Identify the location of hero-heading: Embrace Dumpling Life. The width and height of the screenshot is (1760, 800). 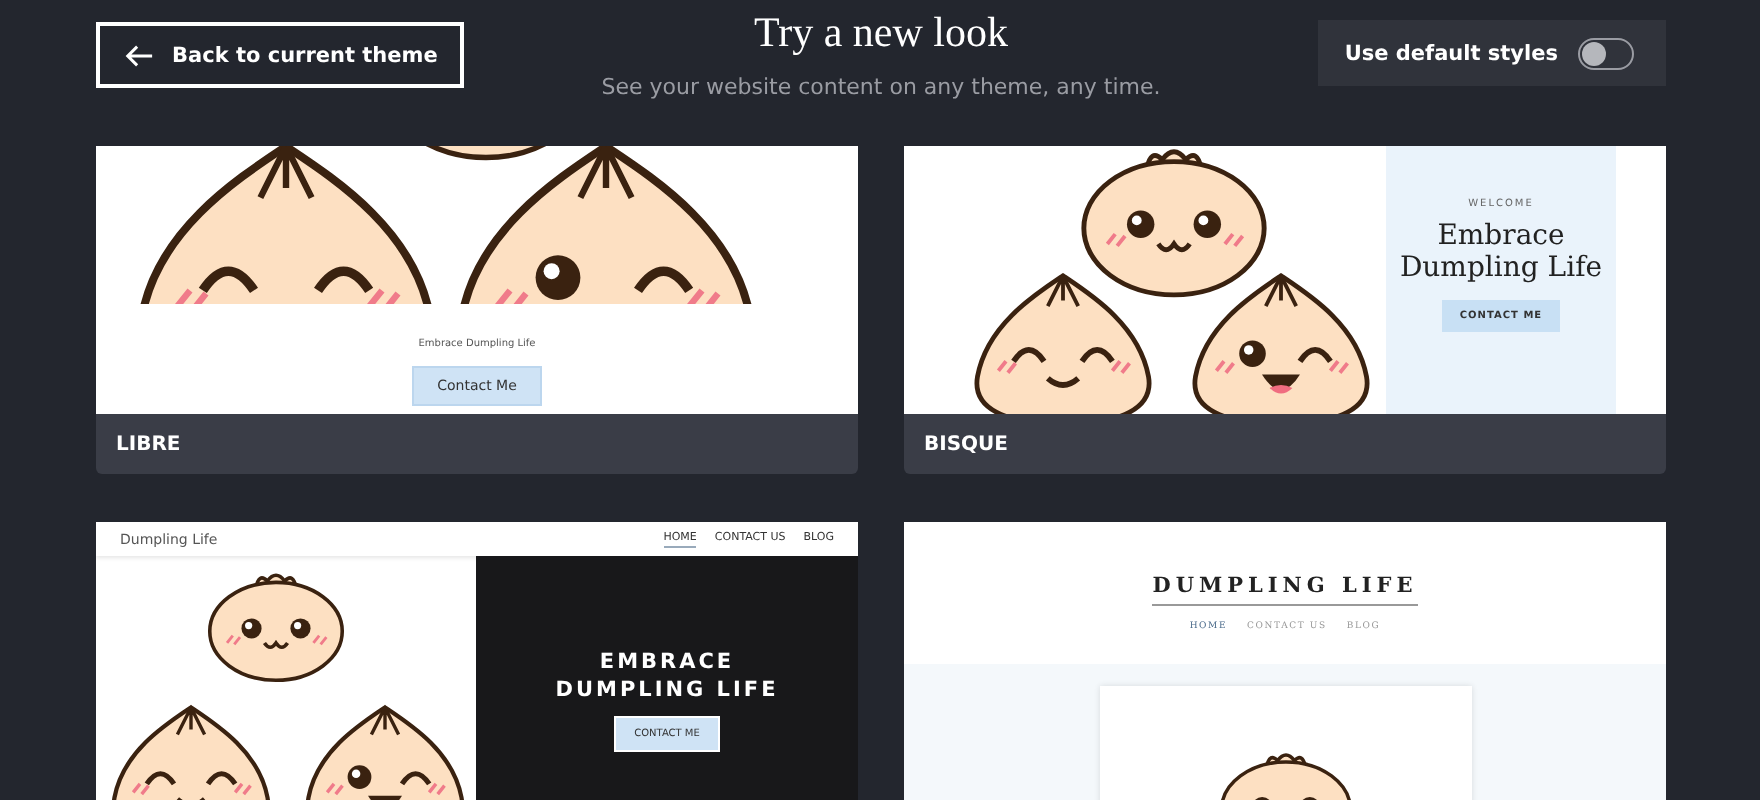
(1501, 252).